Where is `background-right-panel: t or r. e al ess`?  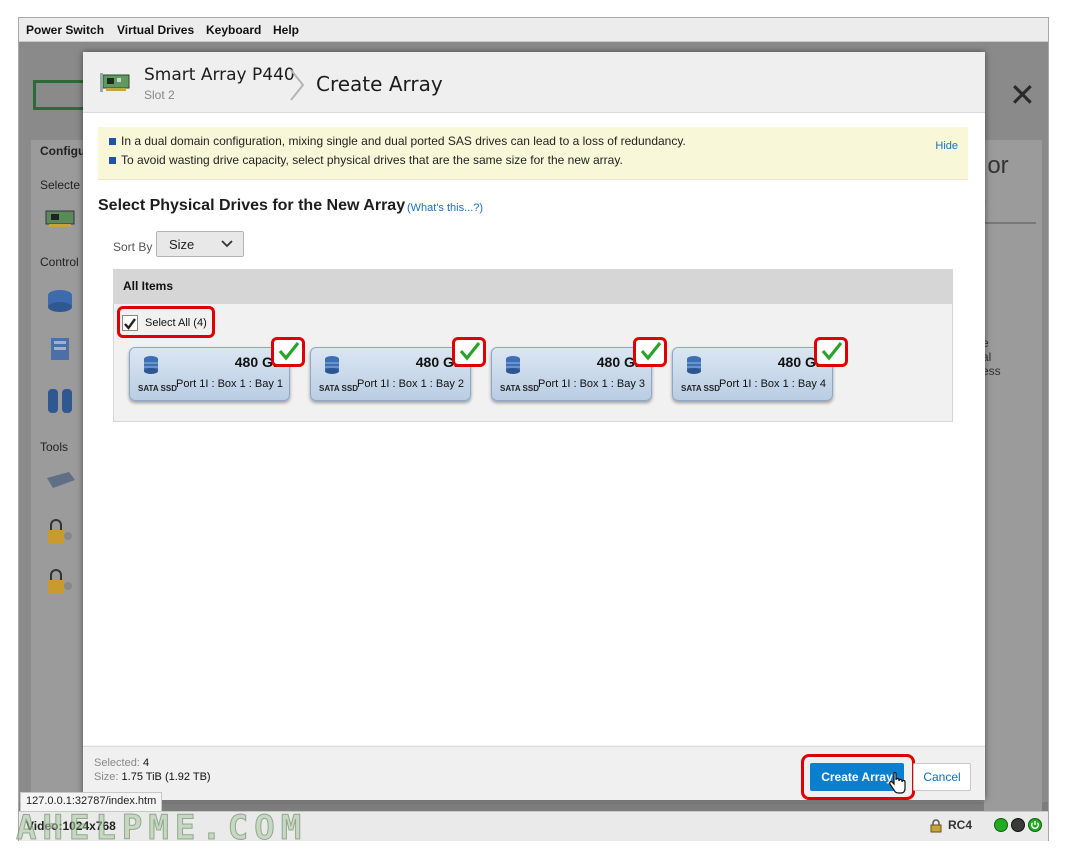 background-right-panel: t or r. e al ess is located at coordinates (1008, 485).